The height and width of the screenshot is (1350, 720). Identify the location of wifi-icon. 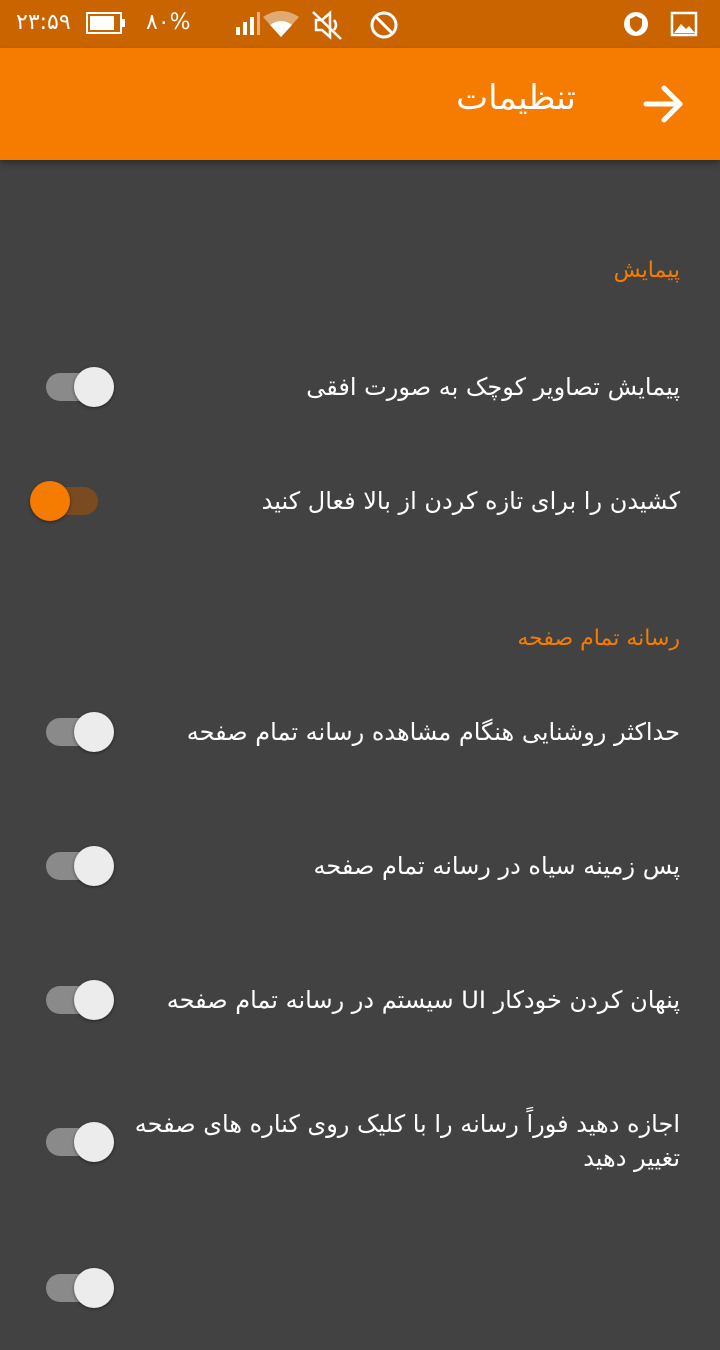
(281, 24).